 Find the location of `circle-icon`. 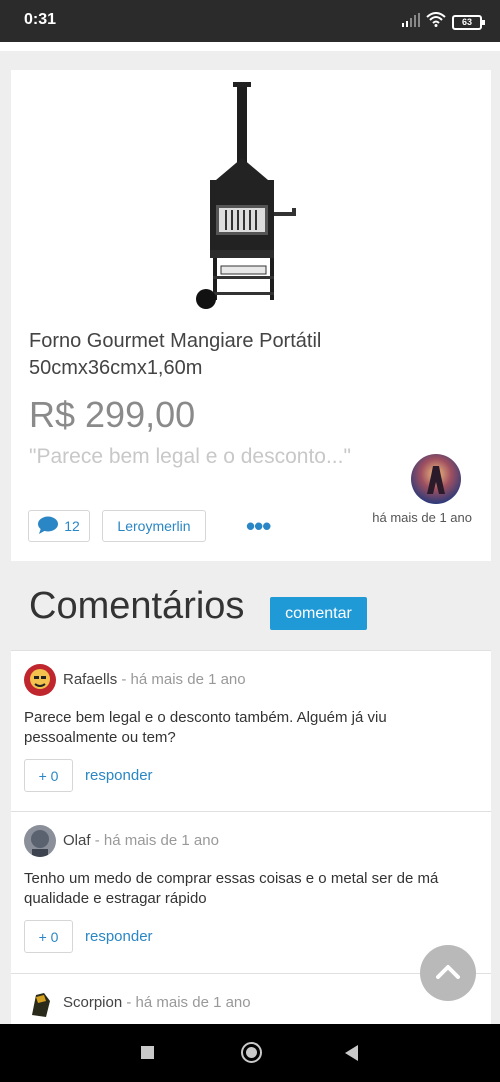

circle-icon is located at coordinates (251, 1052).